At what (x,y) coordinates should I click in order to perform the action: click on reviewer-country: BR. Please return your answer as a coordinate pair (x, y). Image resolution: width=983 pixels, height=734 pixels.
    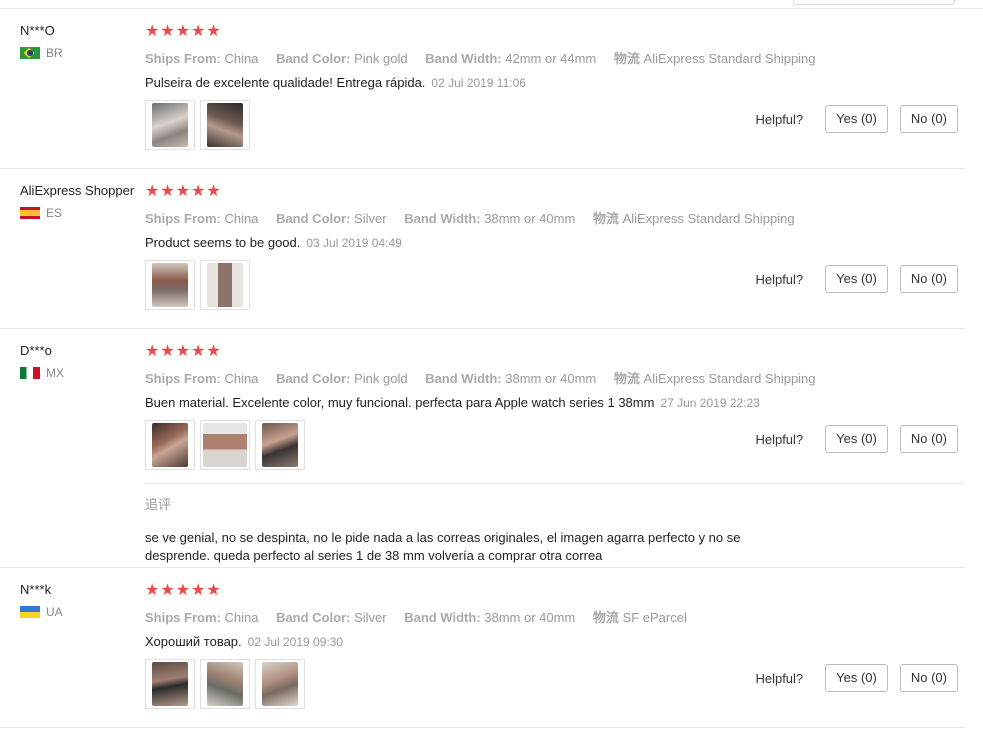
    Looking at the image, I should click on (41, 53).